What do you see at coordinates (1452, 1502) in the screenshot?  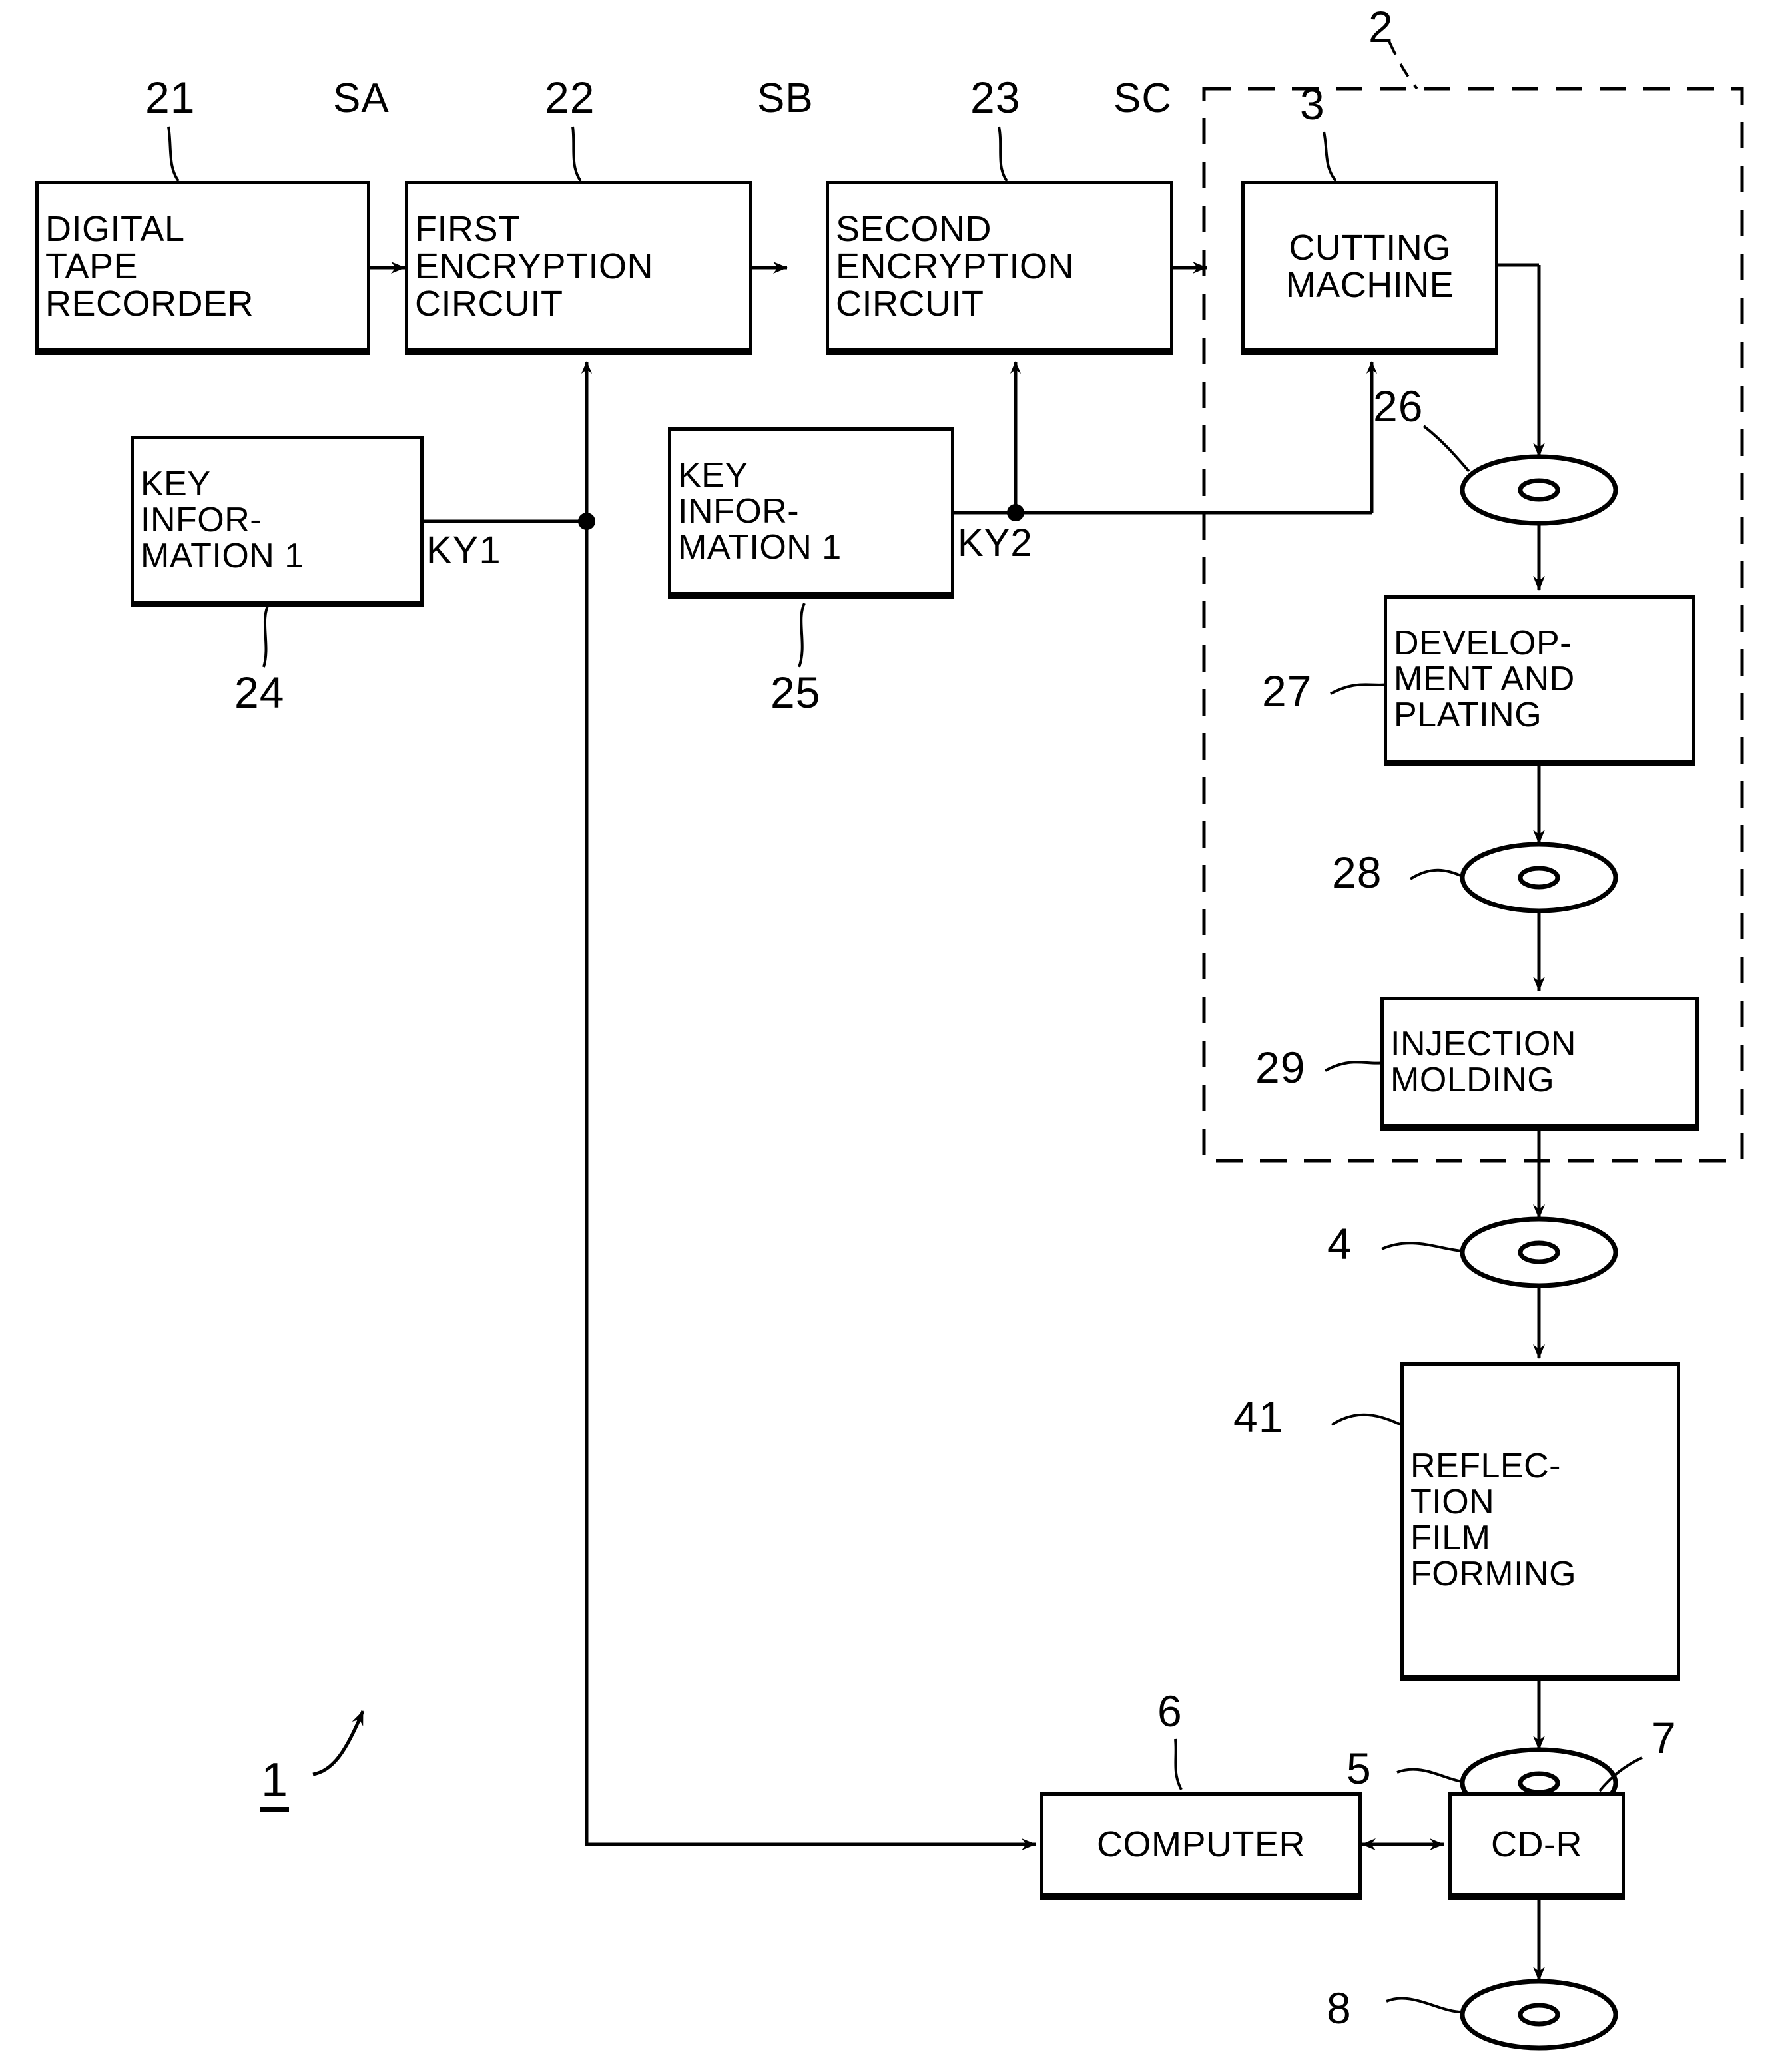 I see `block-line: TION` at bounding box center [1452, 1502].